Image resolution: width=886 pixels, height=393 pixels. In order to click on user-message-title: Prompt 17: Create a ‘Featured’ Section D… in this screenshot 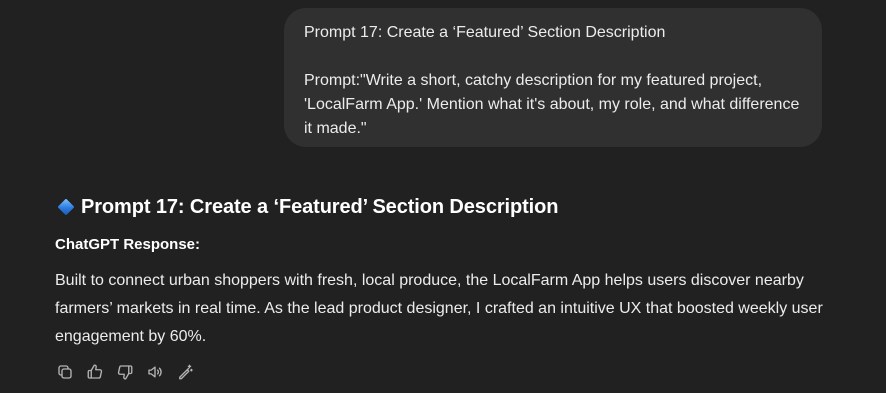, I will do `click(485, 32)`.